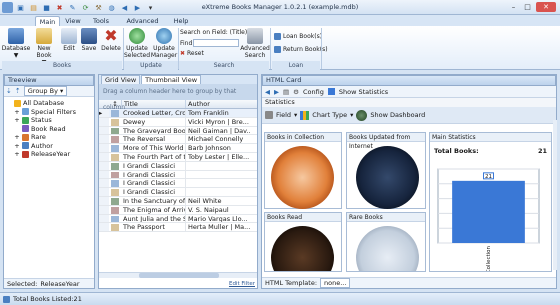  What do you see at coordinates (397, 115) in the screenshot?
I see `show-dashboard-button: Show Dashboard` at bounding box center [397, 115].